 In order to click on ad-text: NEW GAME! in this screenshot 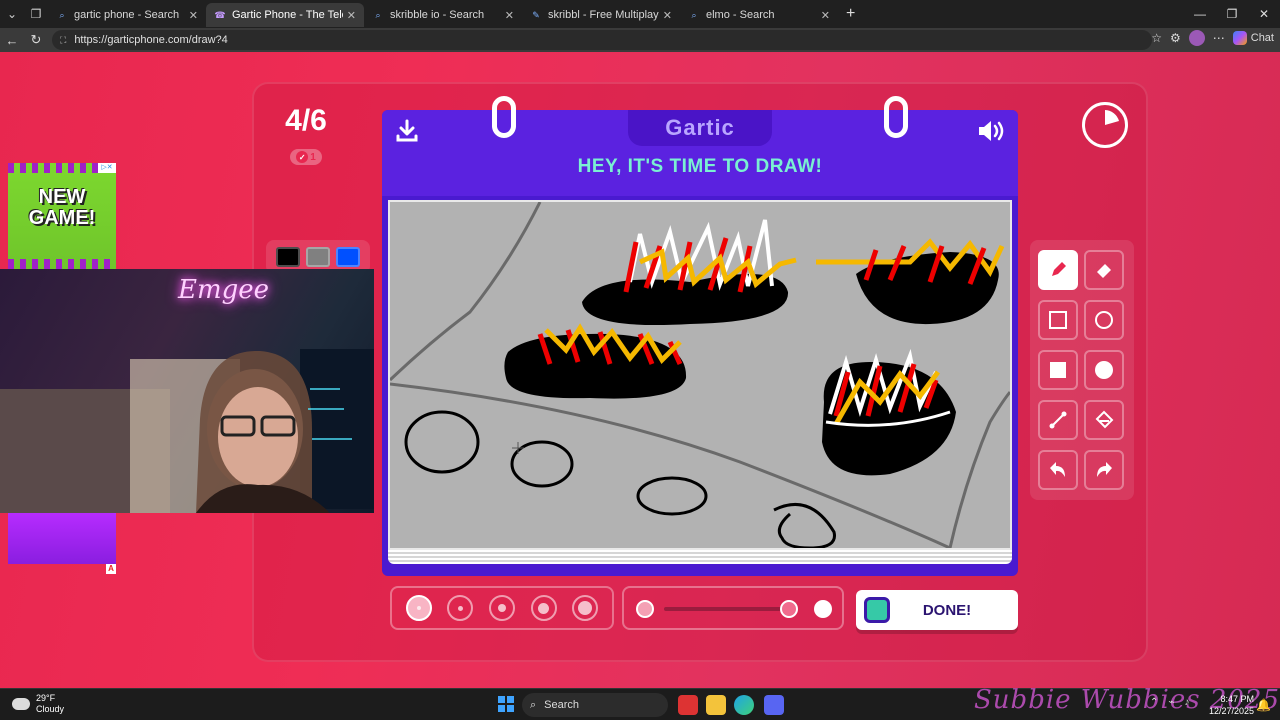, I will do `click(62, 207)`.